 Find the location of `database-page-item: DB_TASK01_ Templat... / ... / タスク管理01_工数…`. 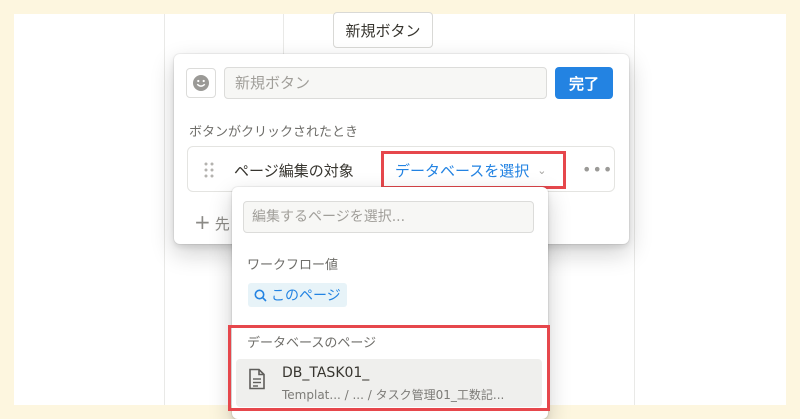

database-page-item: DB_TASK01_ Templat... / ... / タスク管理01_工数… is located at coordinates (389, 383).